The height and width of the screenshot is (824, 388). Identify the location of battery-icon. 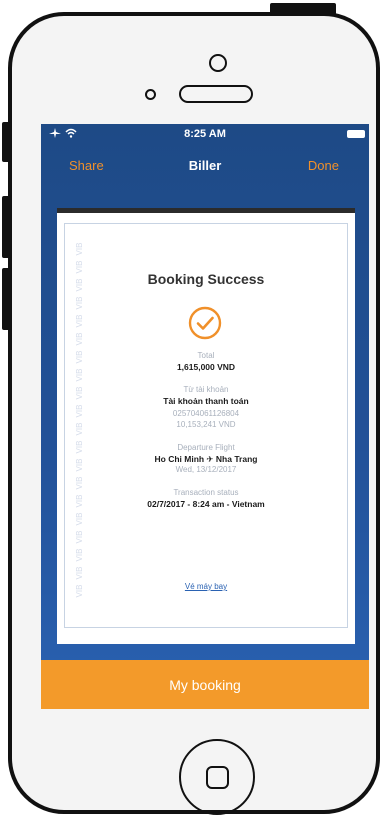
(356, 134).